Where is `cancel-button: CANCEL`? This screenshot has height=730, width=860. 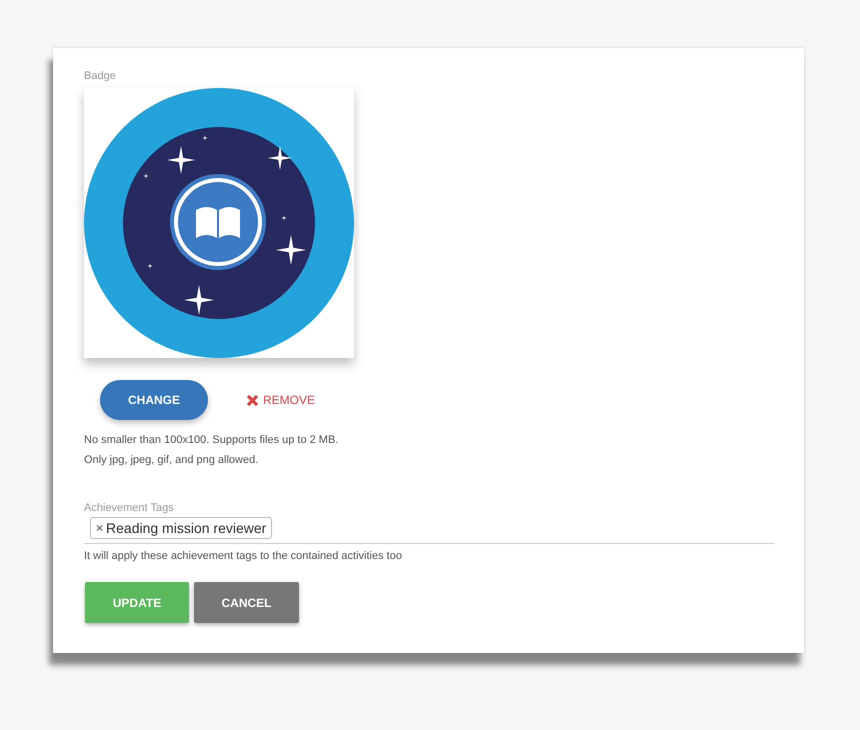
cancel-button: CANCEL is located at coordinates (246, 602).